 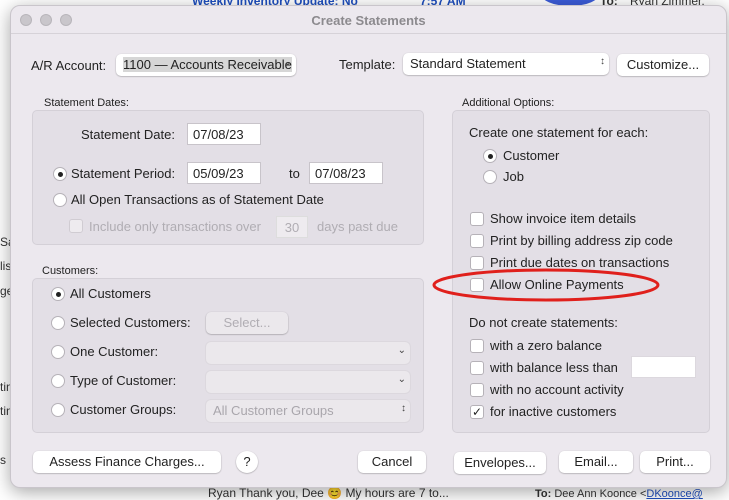 What do you see at coordinates (543, 322) in the screenshot?
I see `do-not-create-label: Do not create statements:` at bounding box center [543, 322].